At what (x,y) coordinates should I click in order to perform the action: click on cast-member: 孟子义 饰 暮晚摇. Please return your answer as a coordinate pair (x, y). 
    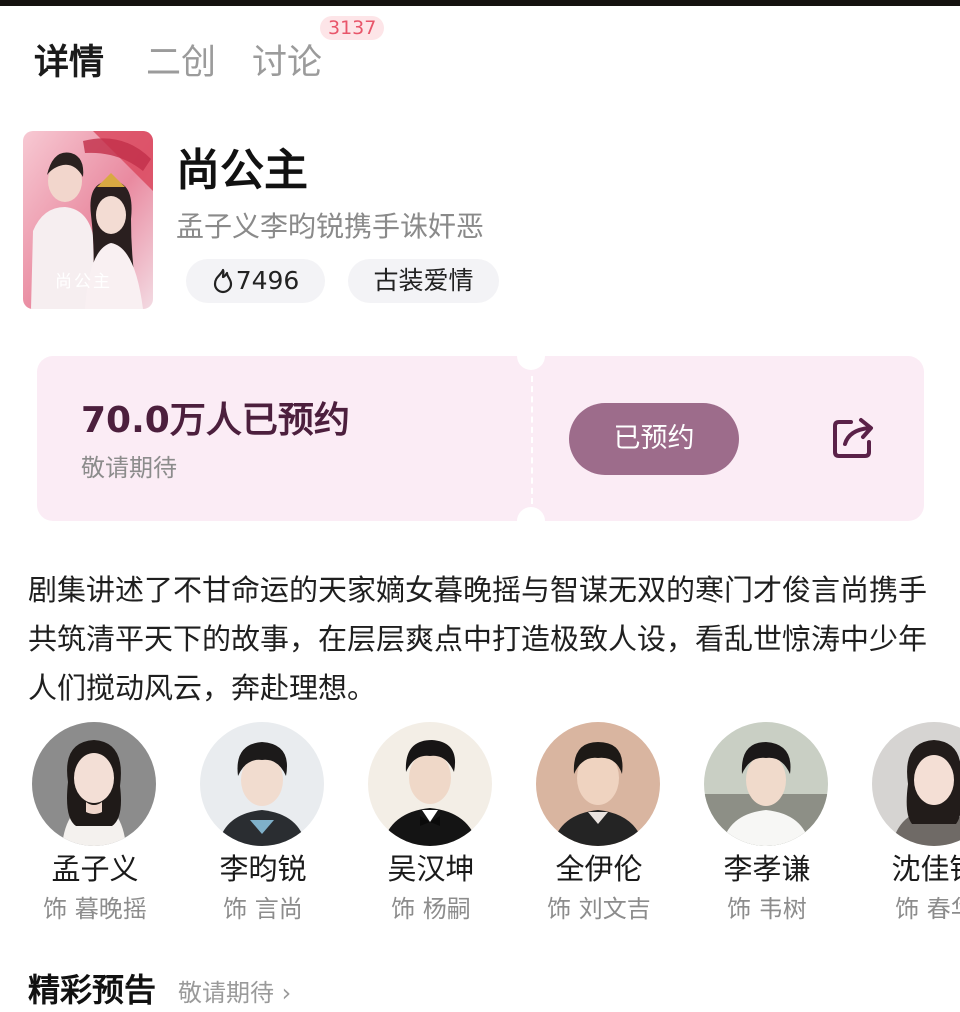
    Looking at the image, I should click on (95, 825).